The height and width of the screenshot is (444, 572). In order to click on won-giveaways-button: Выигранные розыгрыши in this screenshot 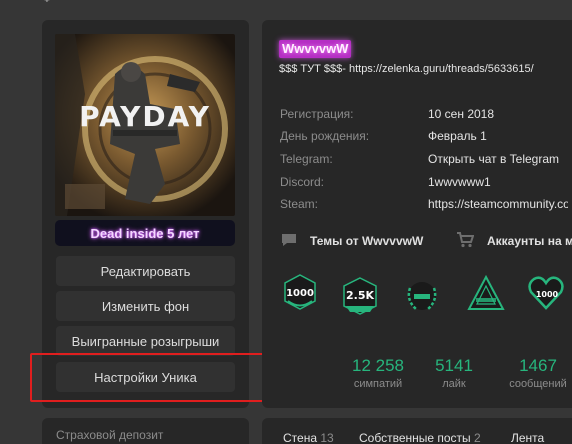, I will do `click(145, 341)`.